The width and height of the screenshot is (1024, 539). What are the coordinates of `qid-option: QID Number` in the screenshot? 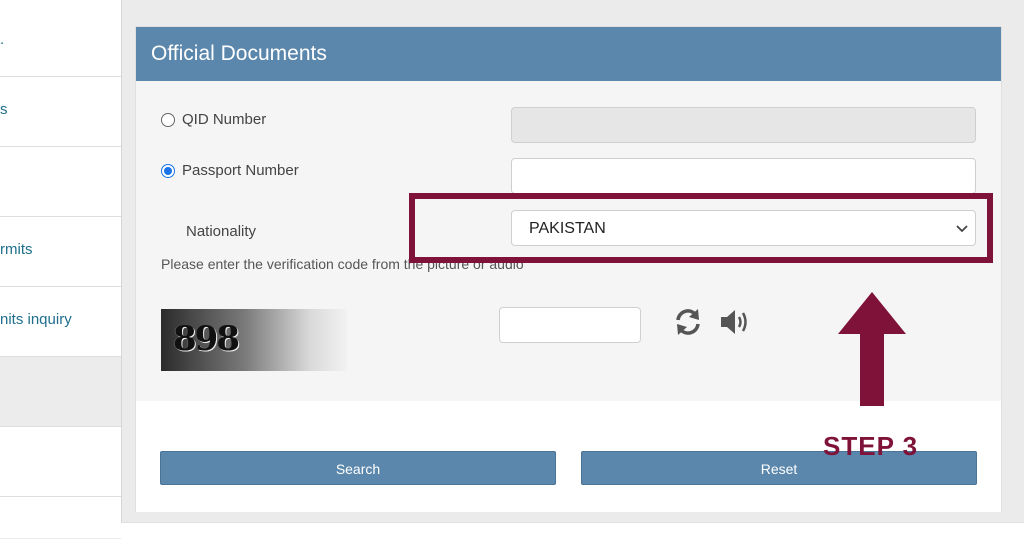 It's located at (213, 119).